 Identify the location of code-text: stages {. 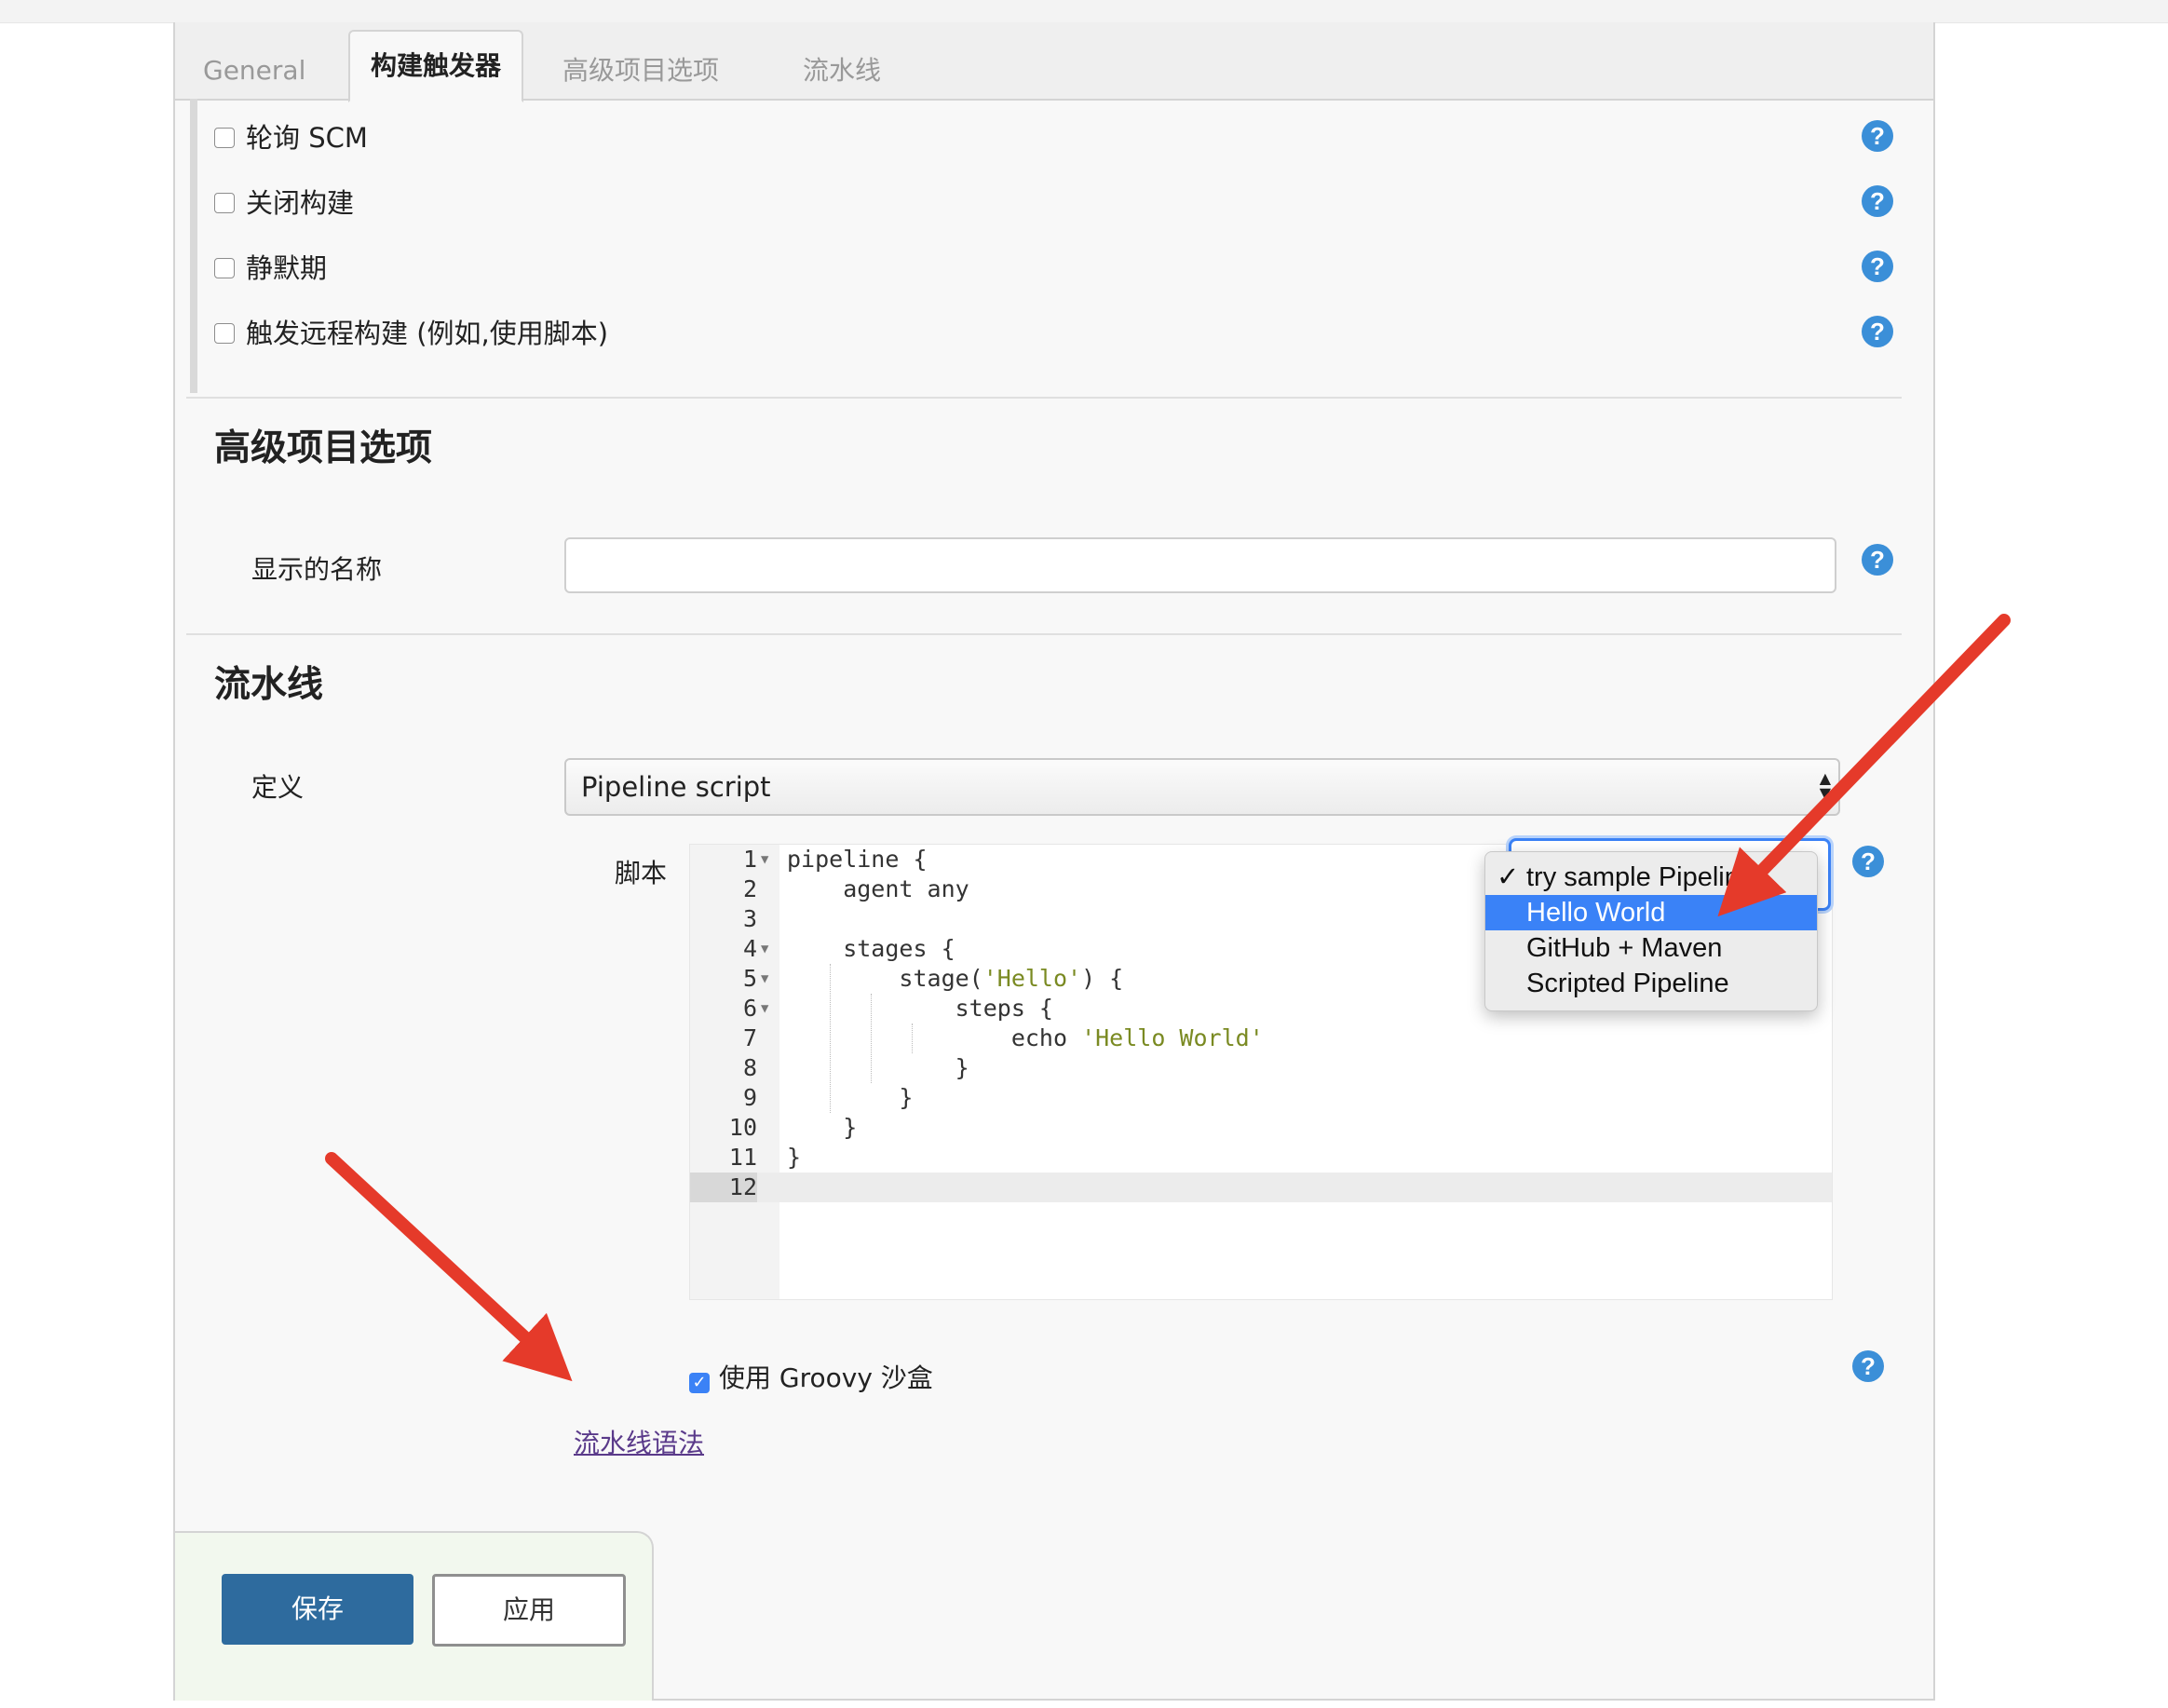
(871, 948).